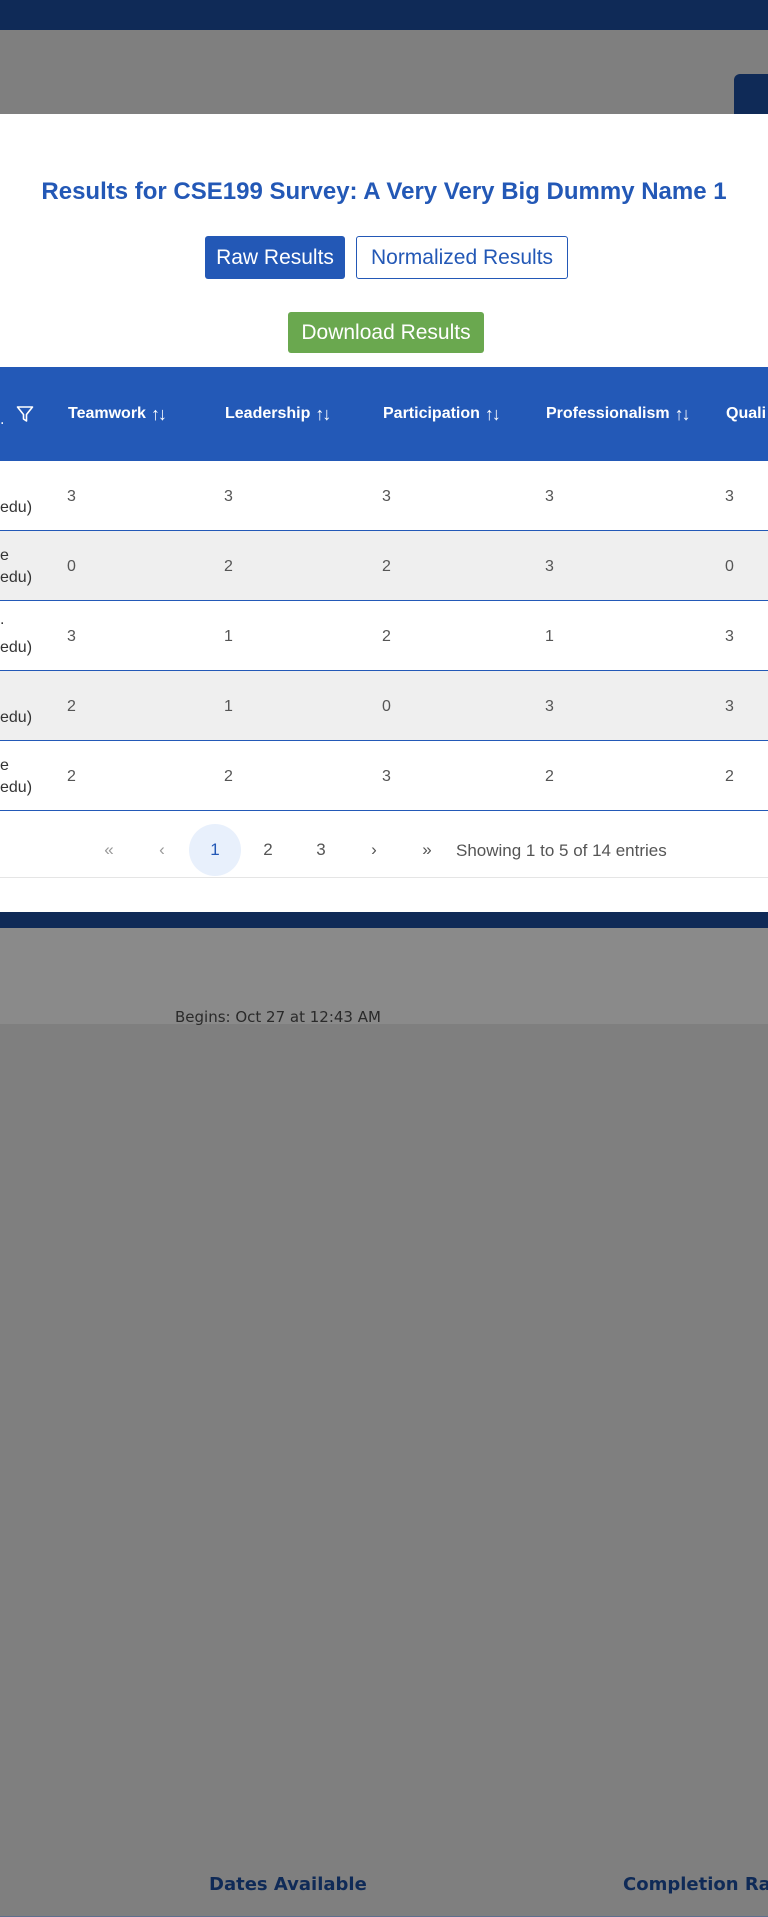  Describe the element at coordinates (2, 619) in the screenshot. I see `student-name: .` at that location.